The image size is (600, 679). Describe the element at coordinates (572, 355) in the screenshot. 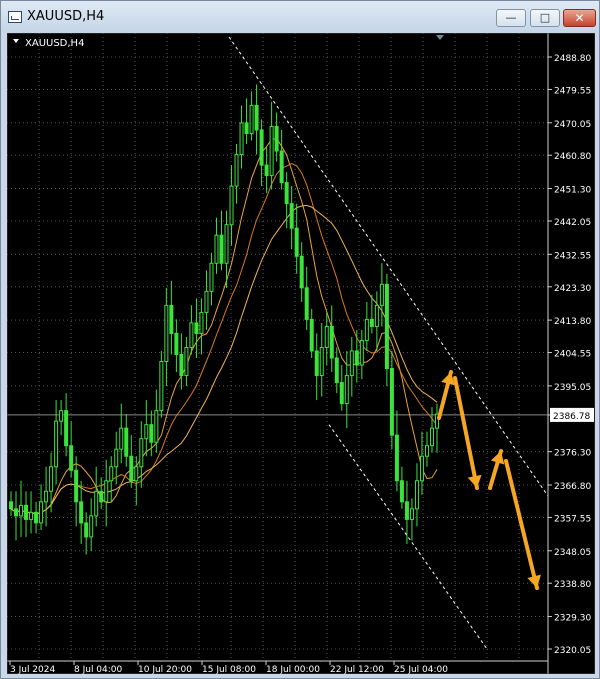

I see `price-tick-label: 2404.55` at that location.